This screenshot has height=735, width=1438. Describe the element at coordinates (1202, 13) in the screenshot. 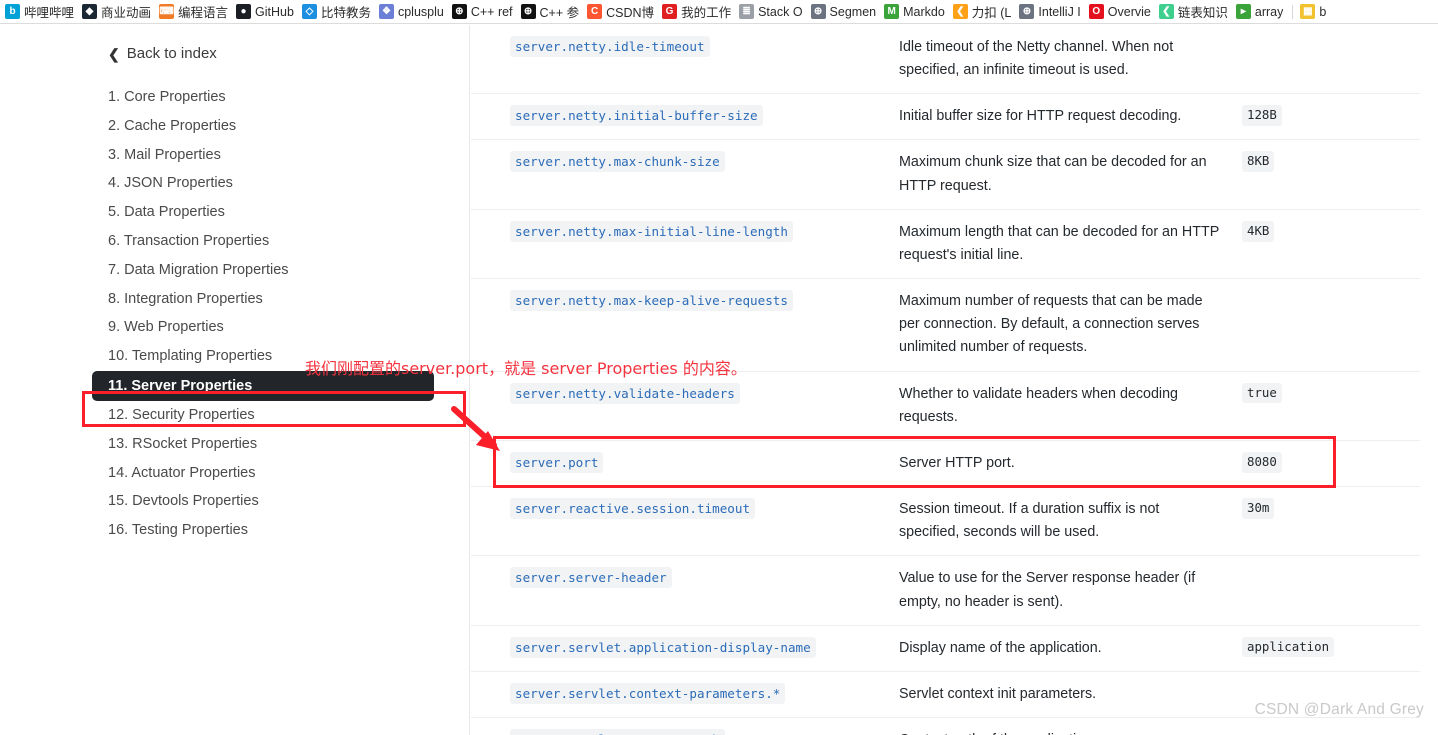

I see `bookmark-label: 链表知识` at that location.